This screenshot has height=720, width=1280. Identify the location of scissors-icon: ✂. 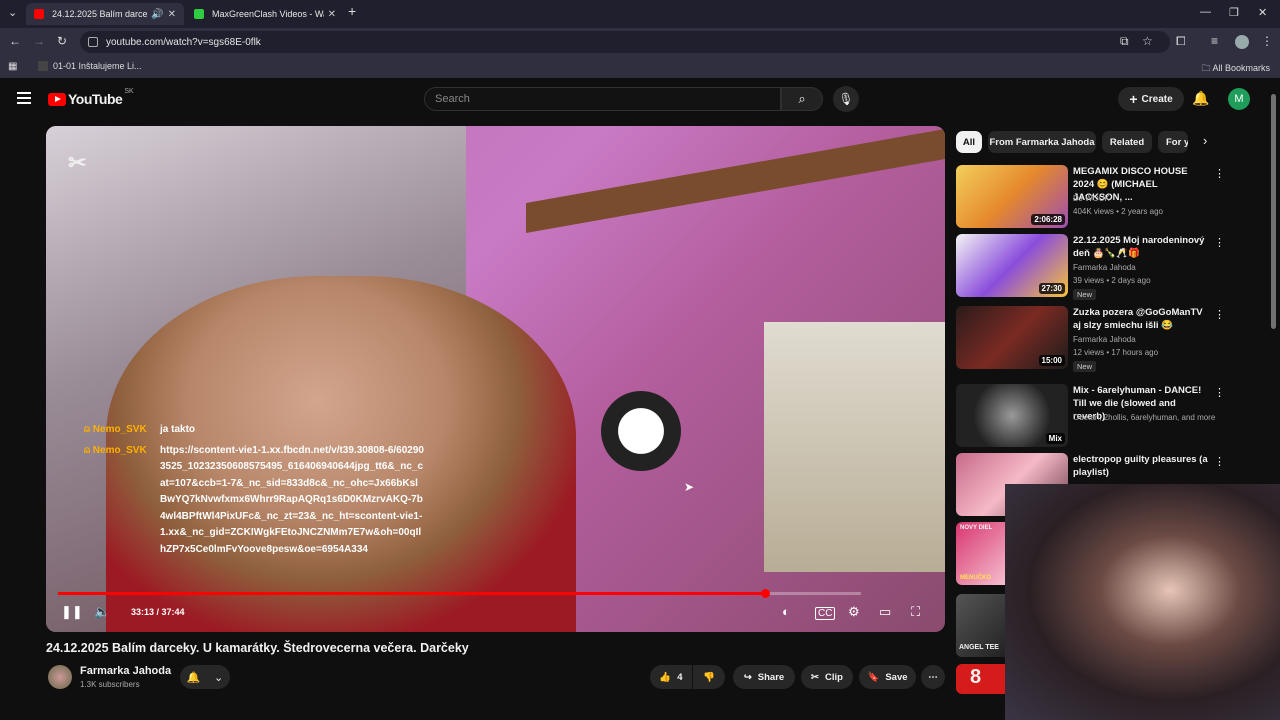
(815, 677).